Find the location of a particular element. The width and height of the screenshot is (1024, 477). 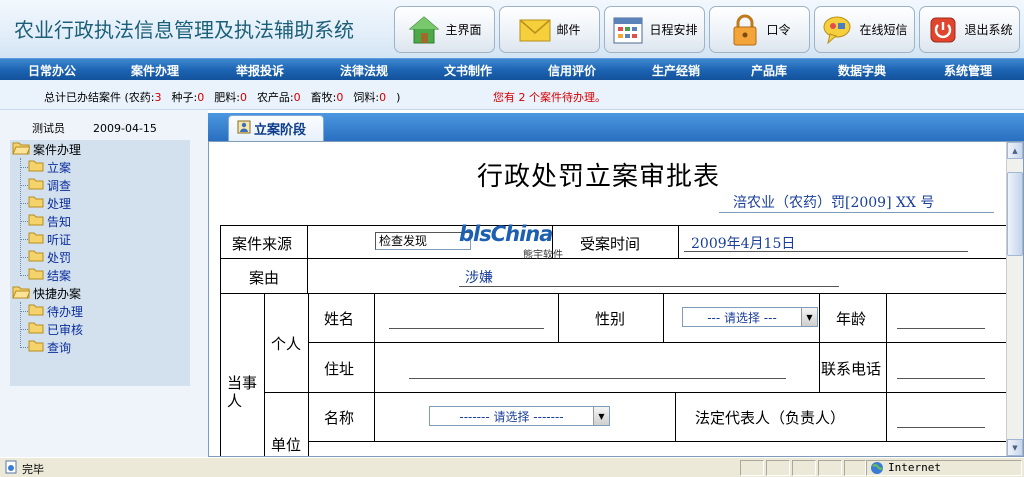

cell-name-value is located at coordinates (466, 318).